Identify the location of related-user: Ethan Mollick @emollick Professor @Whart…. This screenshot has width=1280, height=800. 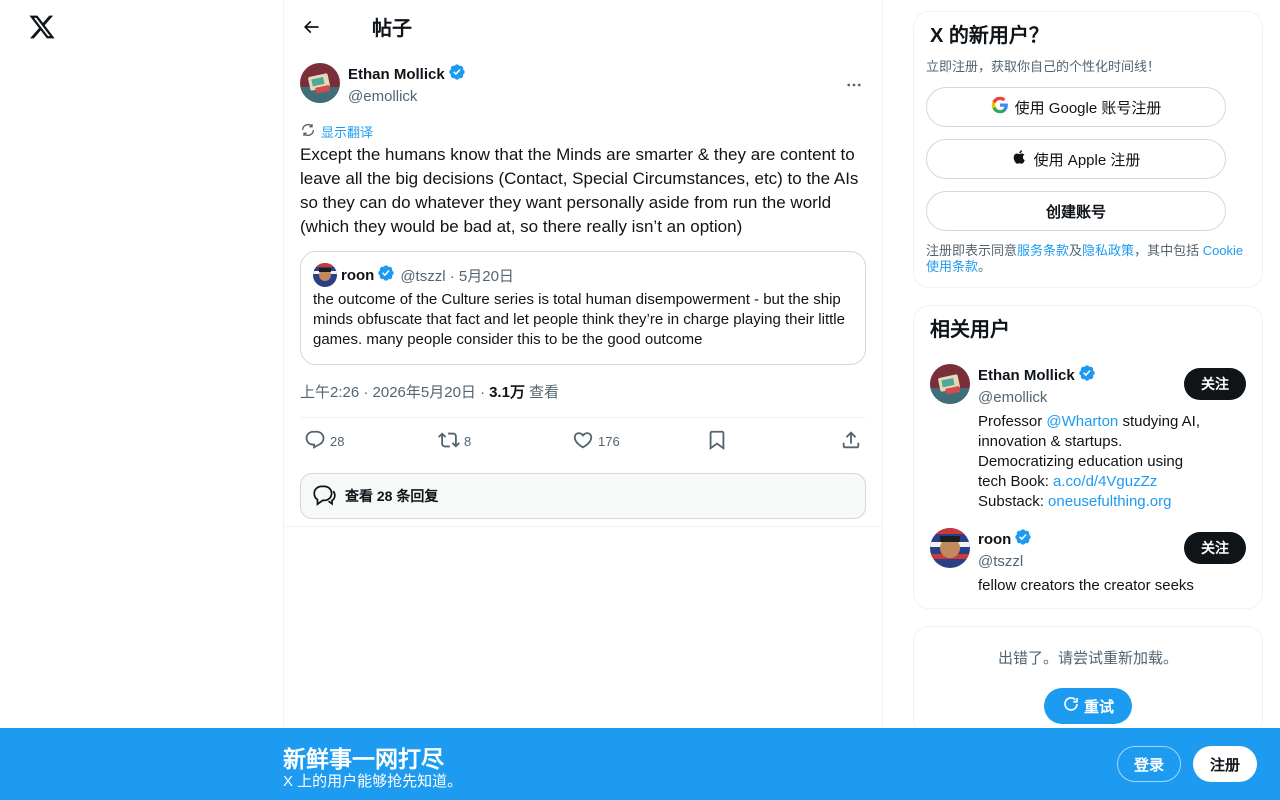
(1088, 438).